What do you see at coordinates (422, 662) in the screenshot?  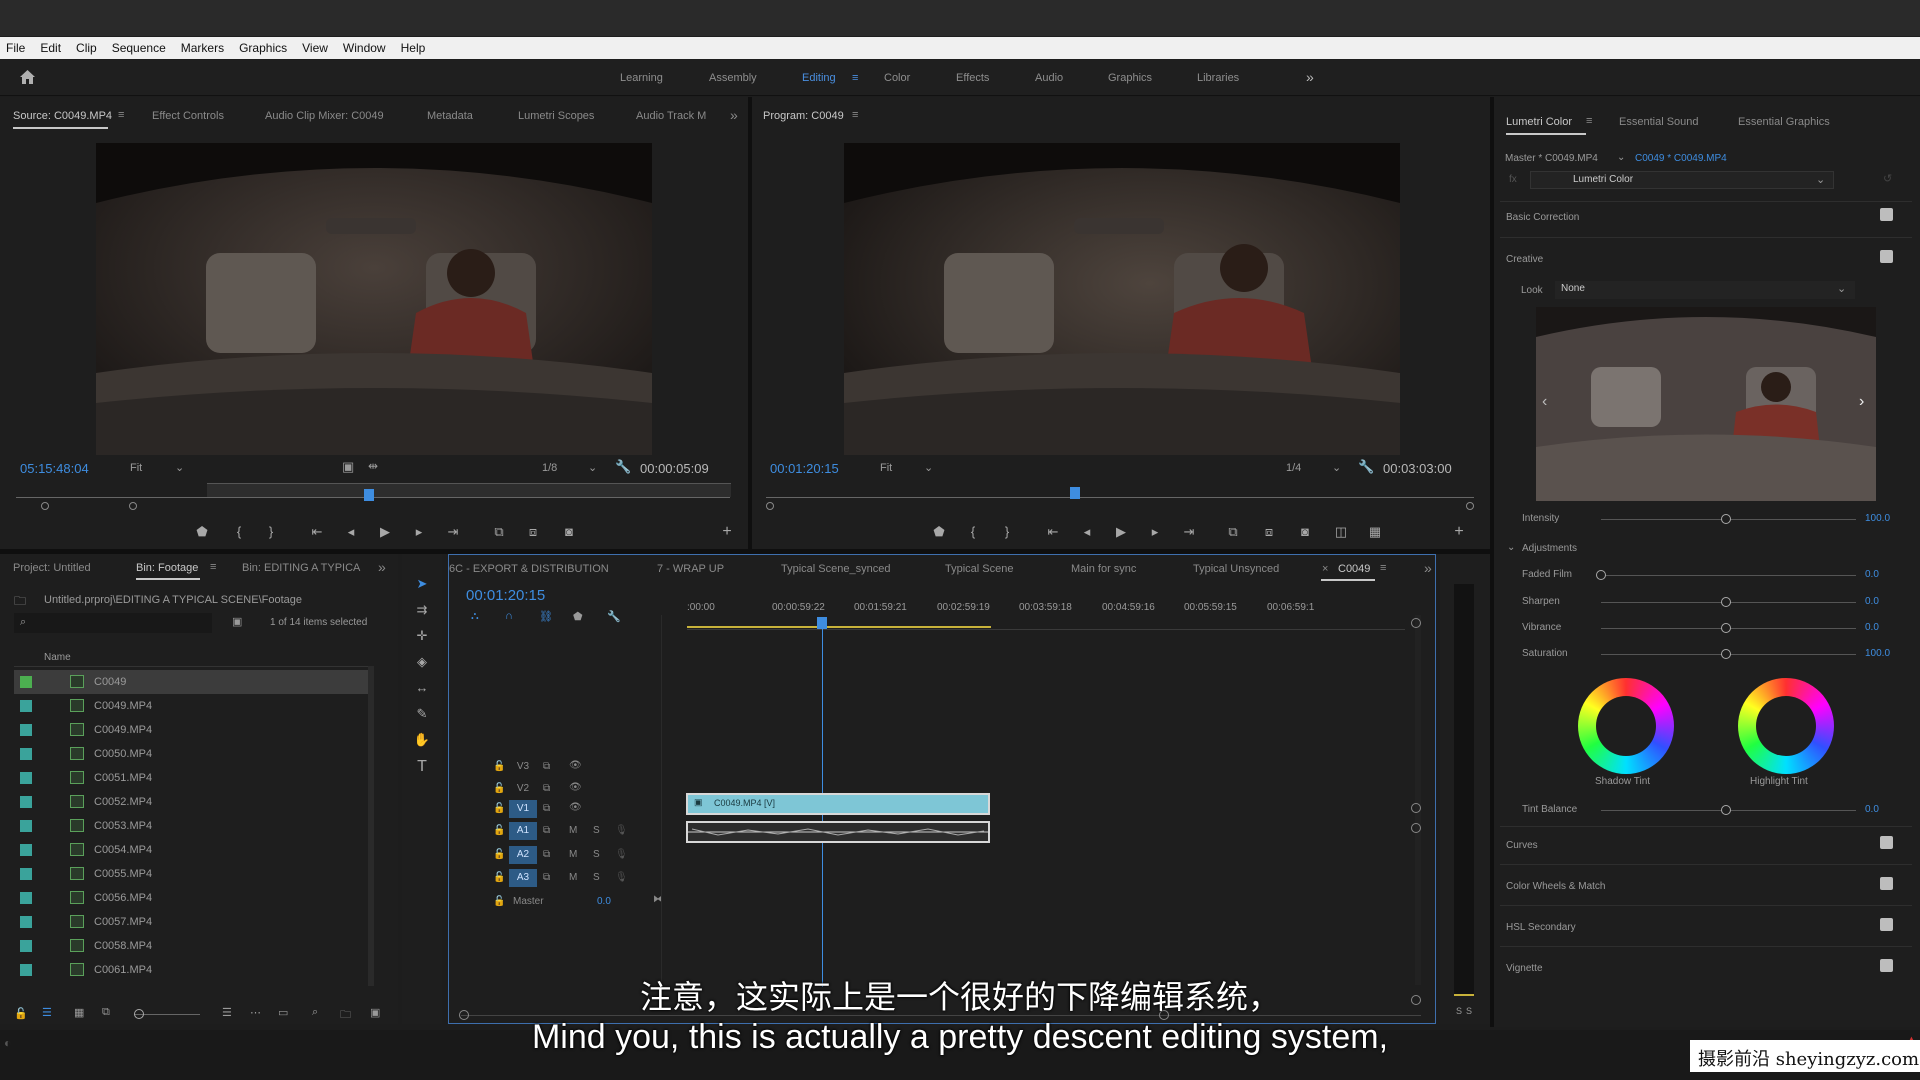 I see `razor-tool-icon: ◈` at bounding box center [422, 662].